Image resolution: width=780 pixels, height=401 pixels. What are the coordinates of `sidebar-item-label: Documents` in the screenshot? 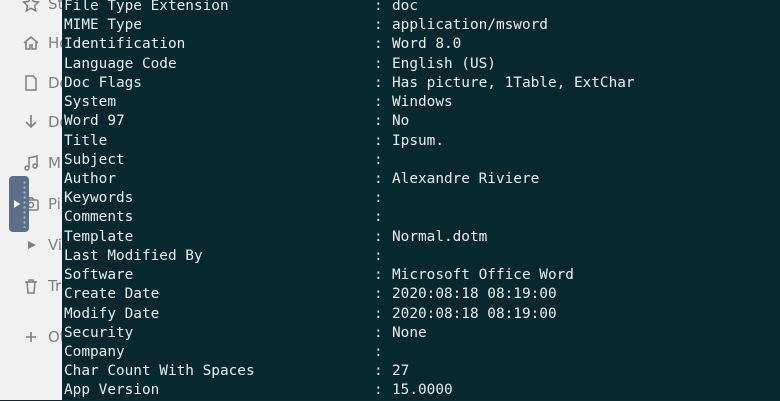 It's located at (55, 83).